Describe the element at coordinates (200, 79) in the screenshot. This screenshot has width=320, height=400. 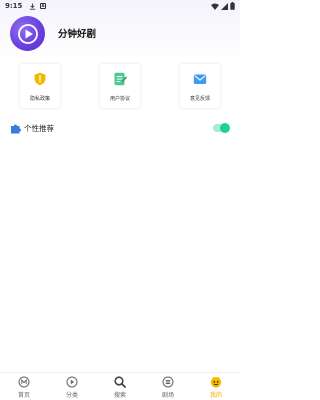
I see `mail-icon` at that location.